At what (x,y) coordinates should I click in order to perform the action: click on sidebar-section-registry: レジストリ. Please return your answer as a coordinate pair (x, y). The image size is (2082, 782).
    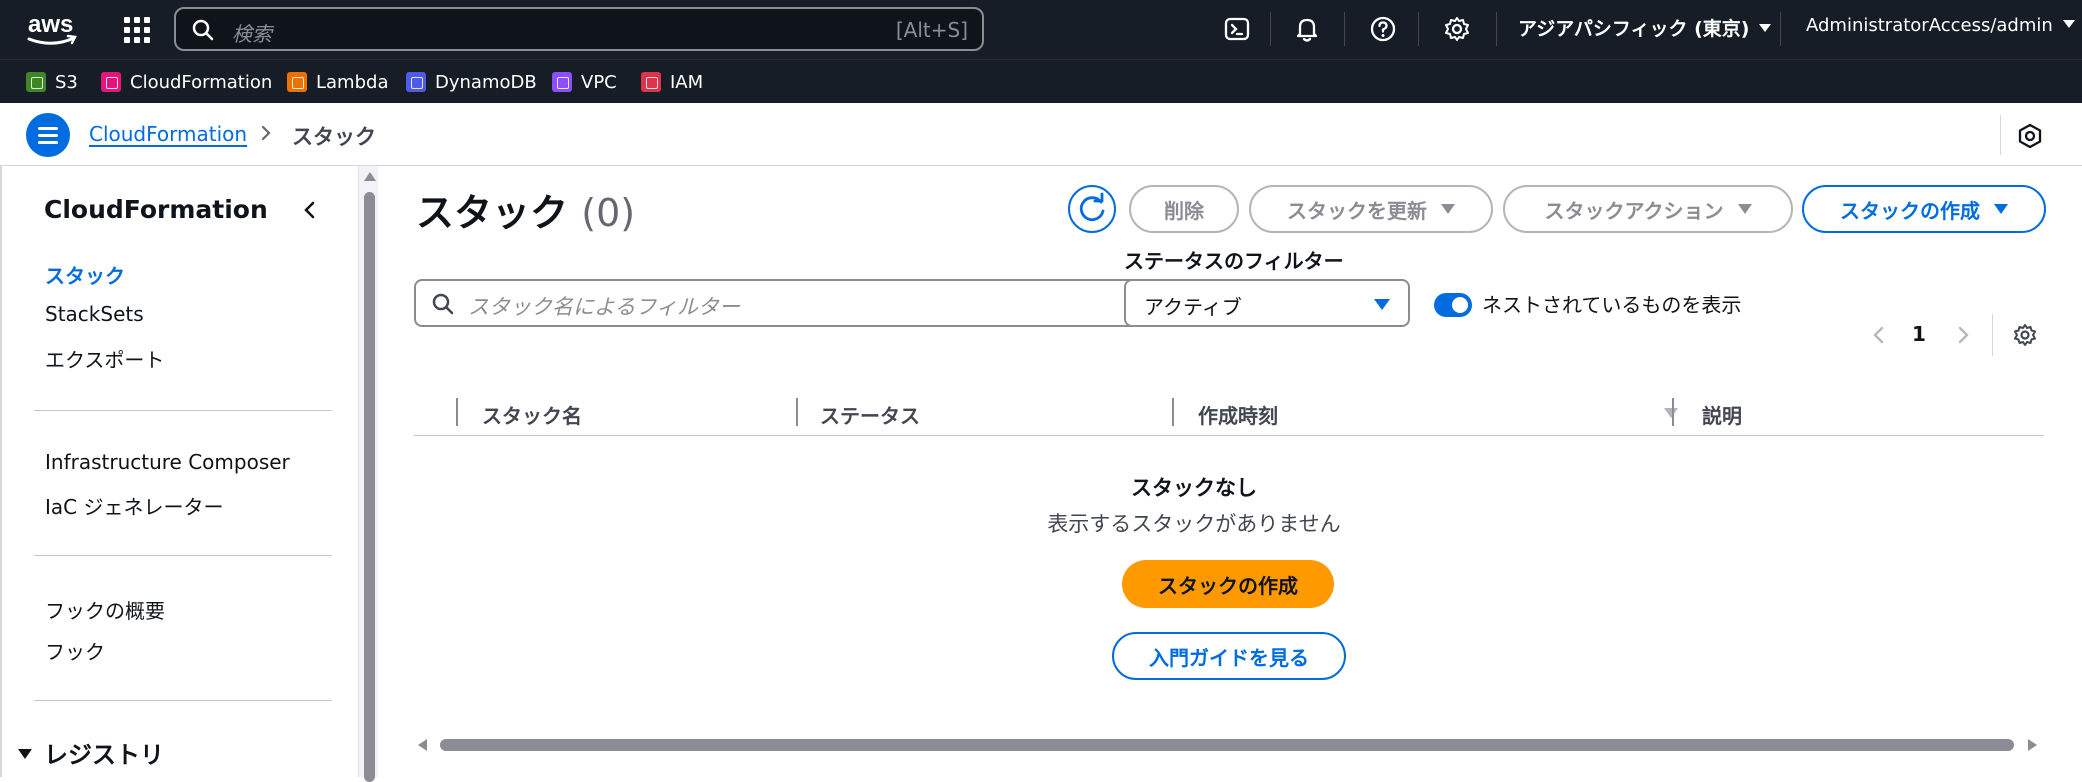
    Looking at the image, I should click on (91, 752).